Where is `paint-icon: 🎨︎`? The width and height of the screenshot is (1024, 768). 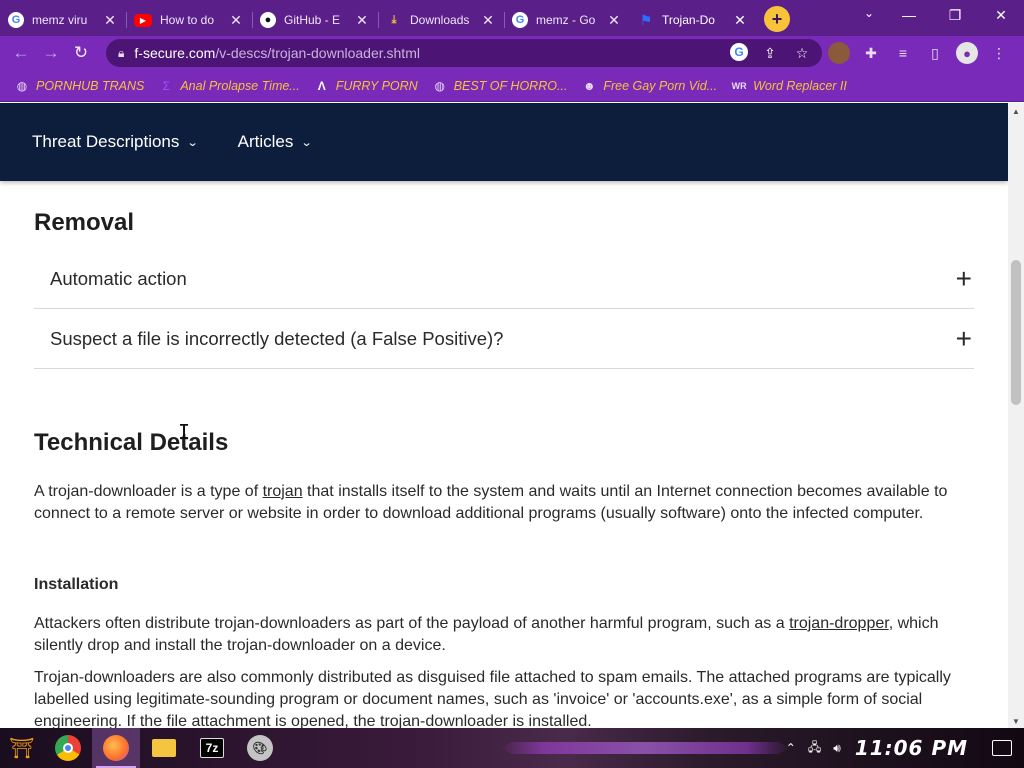 paint-icon: 🎨︎ is located at coordinates (260, 748).